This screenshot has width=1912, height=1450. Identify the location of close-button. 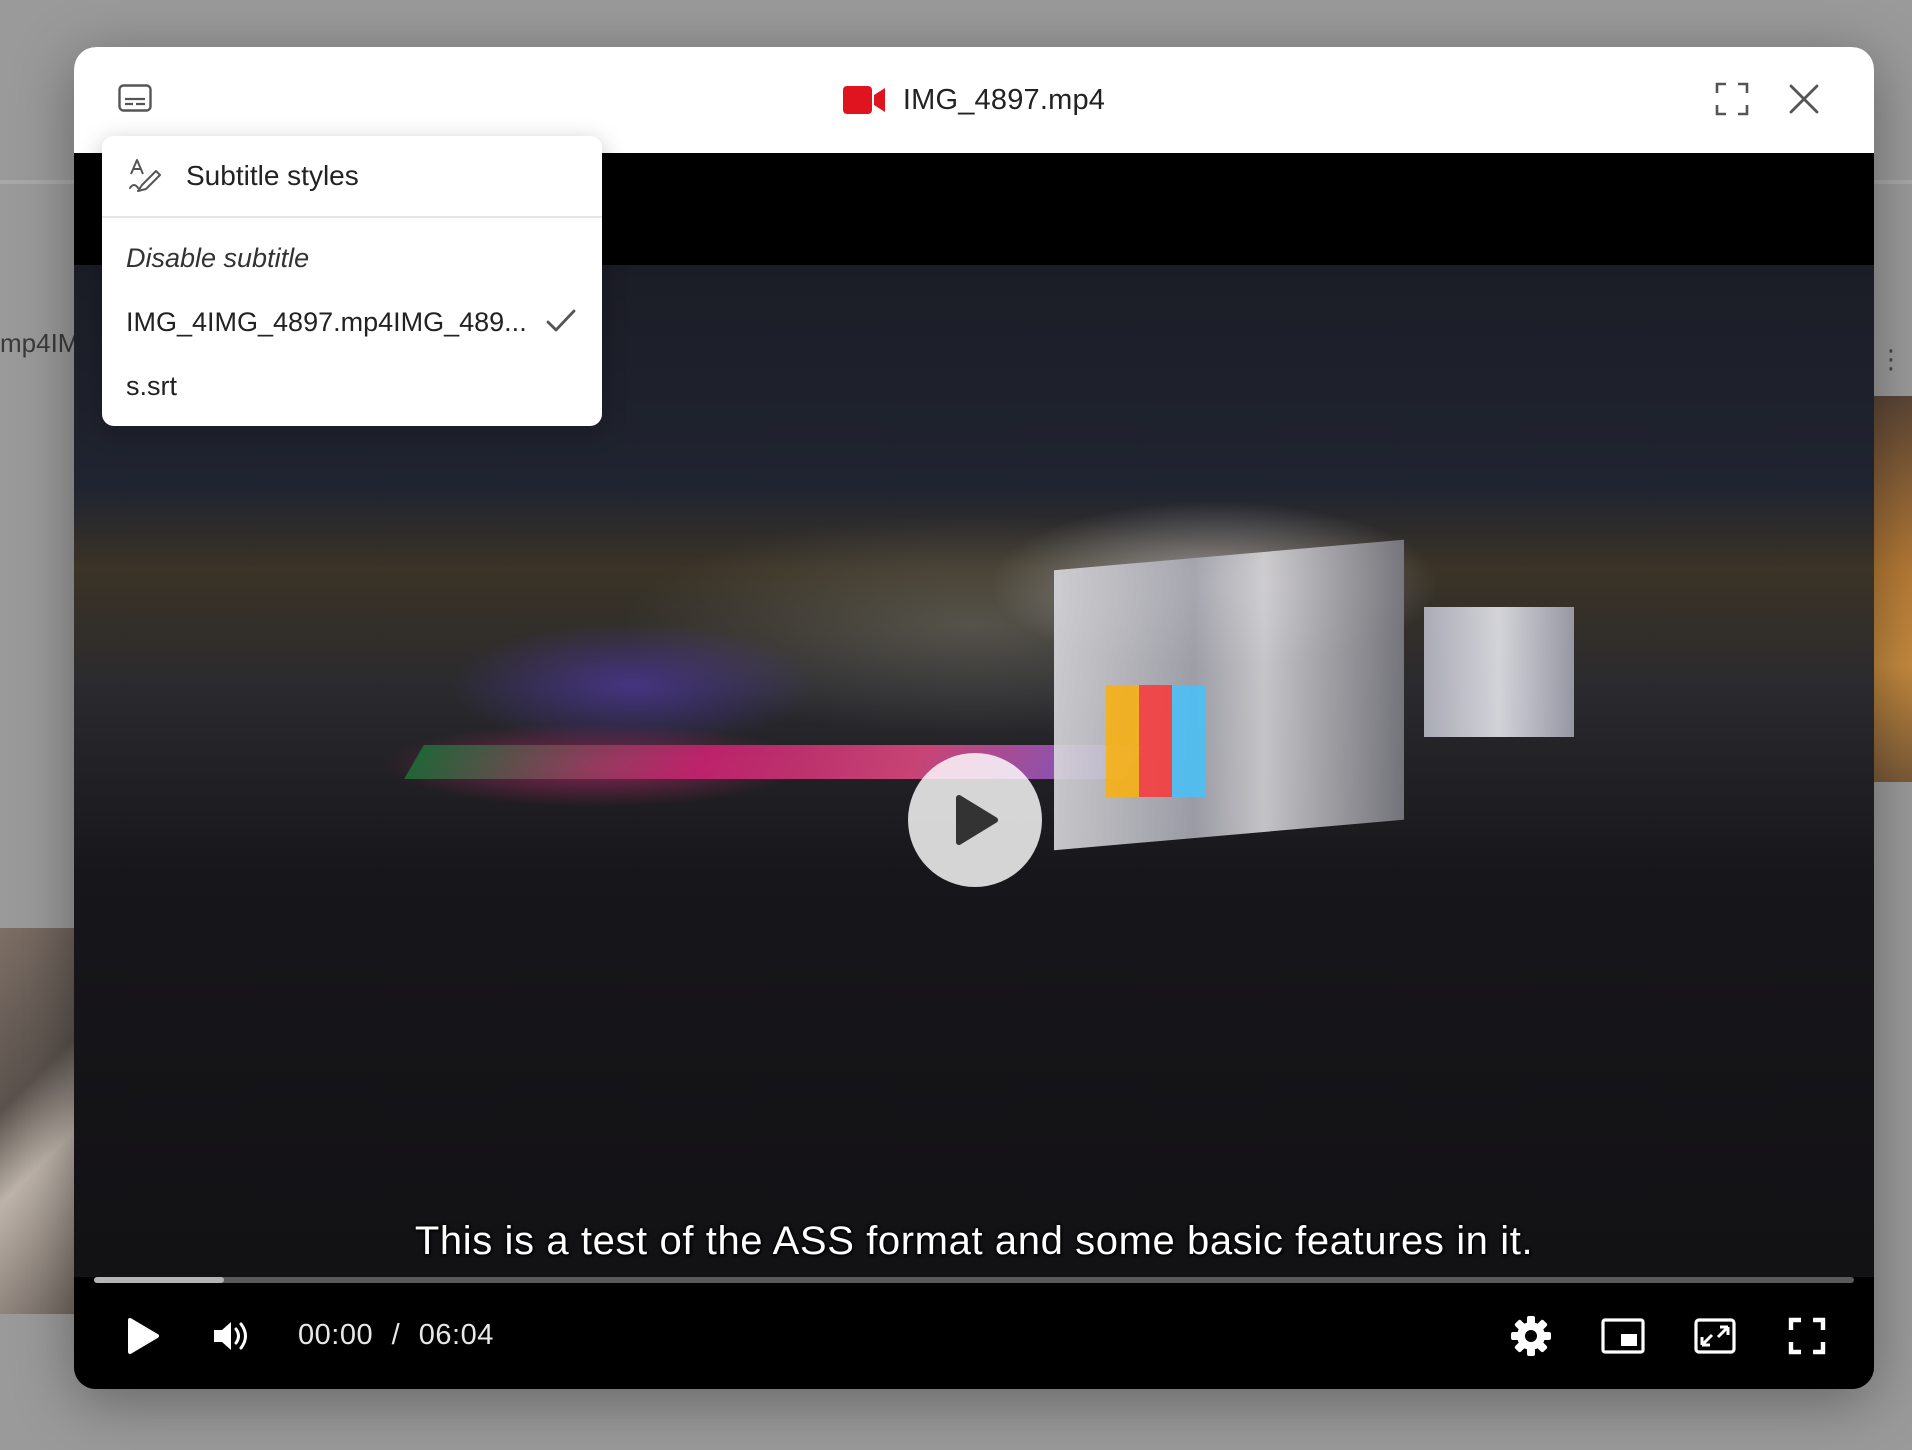
(1804, 99).